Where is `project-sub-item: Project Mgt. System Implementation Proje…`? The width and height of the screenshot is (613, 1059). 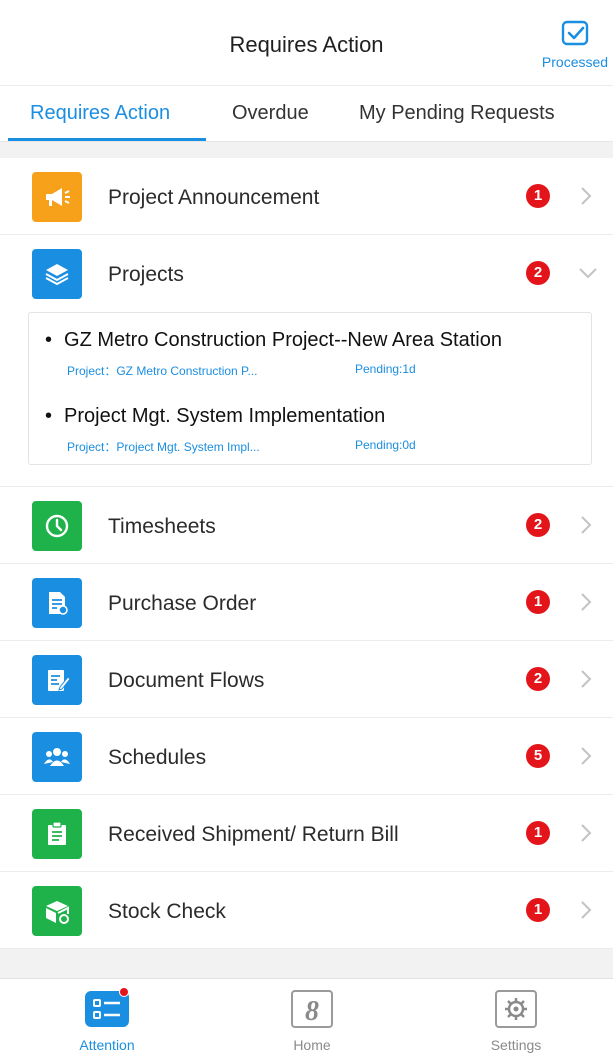 project-sub-item: Project Mgt. System Implementation Proje… is located at coordinates (315, 429).